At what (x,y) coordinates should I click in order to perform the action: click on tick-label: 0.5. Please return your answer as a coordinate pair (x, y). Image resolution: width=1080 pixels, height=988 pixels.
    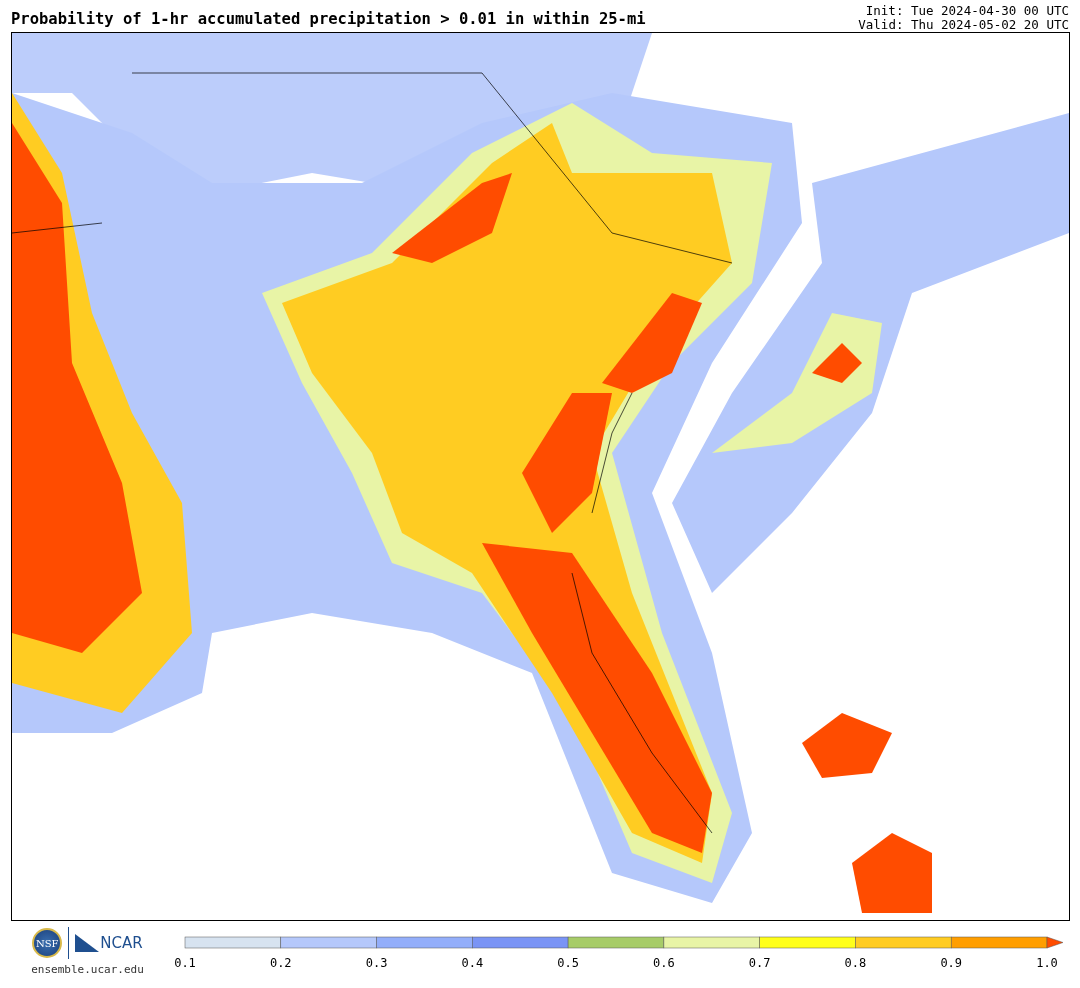
    Looking at the image, I should click on (568, 963).